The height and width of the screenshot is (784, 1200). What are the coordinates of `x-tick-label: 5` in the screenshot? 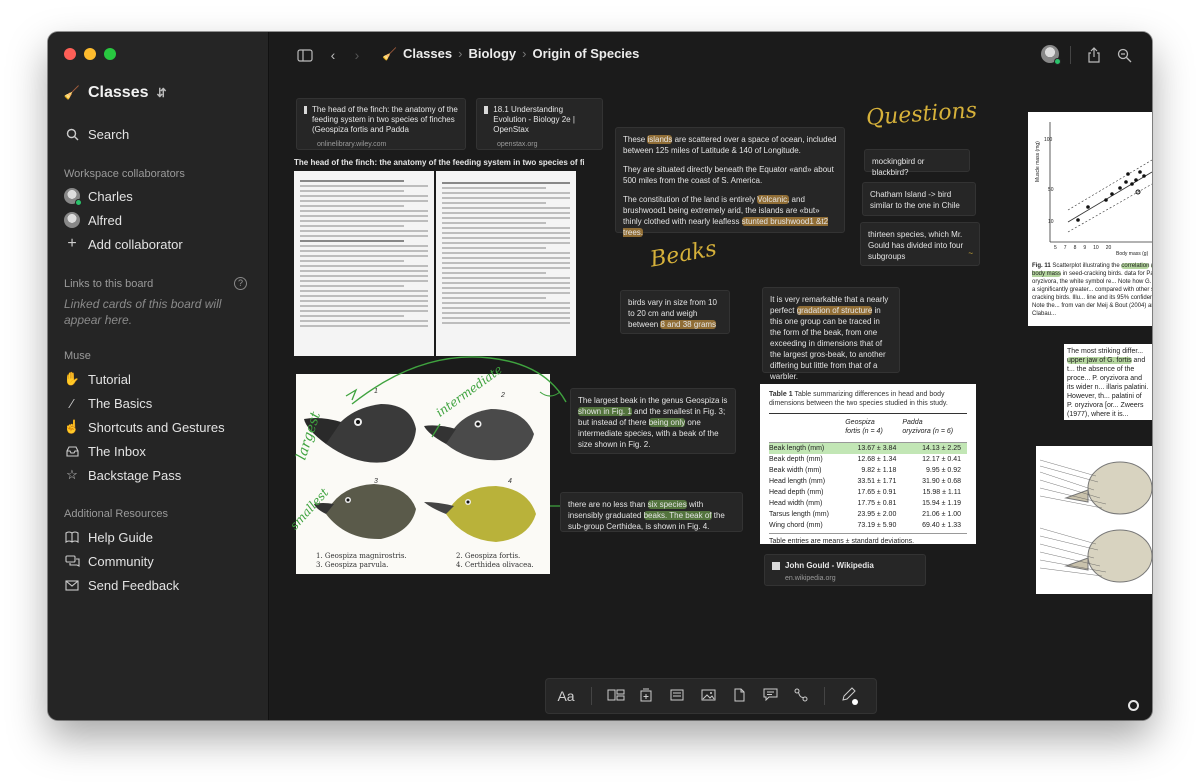 It's located at (1055, 248).